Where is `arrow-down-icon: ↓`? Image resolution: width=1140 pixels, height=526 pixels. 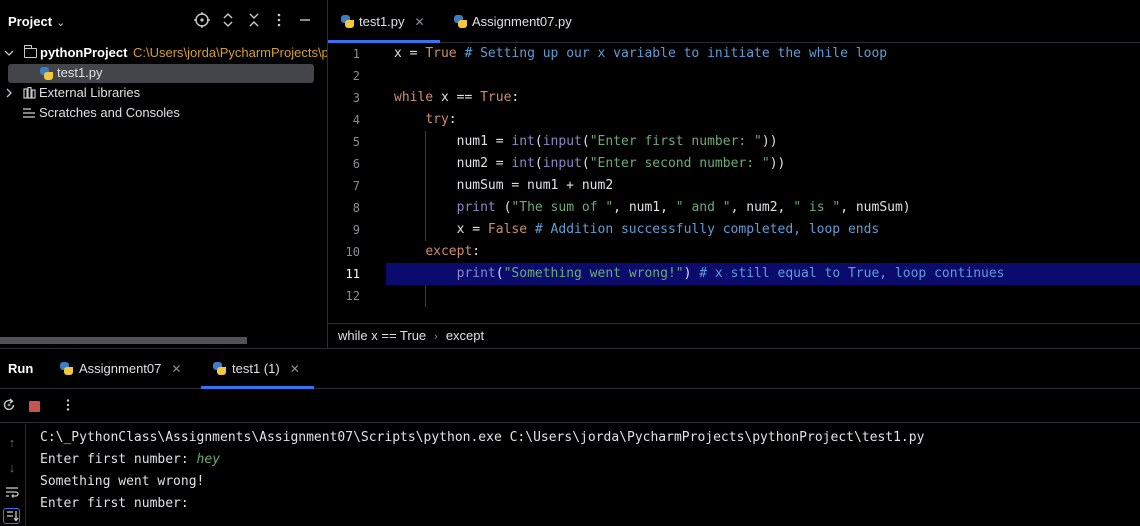
arrow-down-icon: ↓ is located at coordinates (12, 468).